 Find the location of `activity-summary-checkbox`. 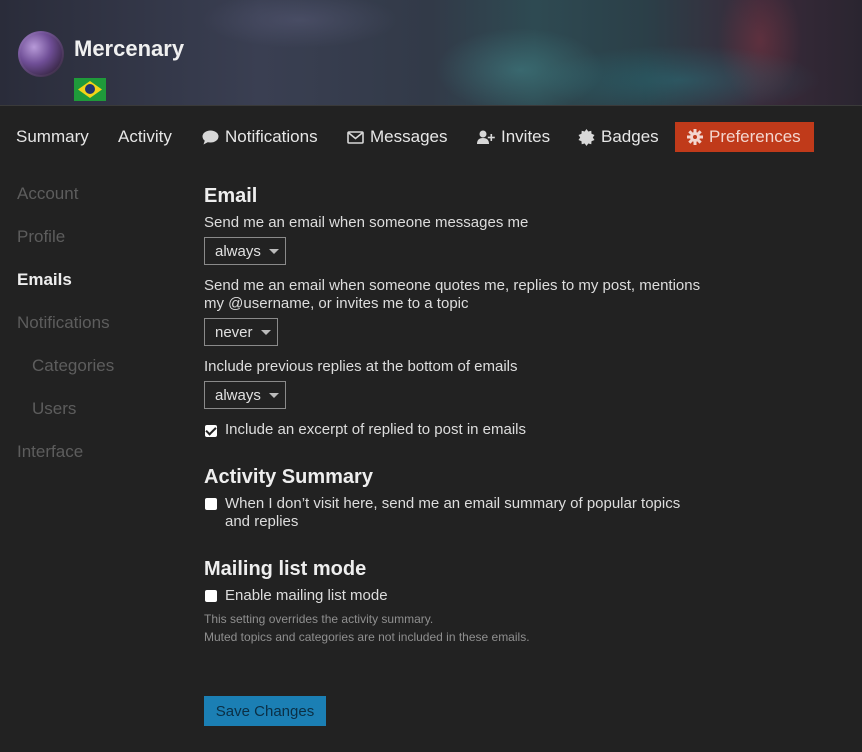

activity-summary-checkbox is located at coordinates (211, 504).